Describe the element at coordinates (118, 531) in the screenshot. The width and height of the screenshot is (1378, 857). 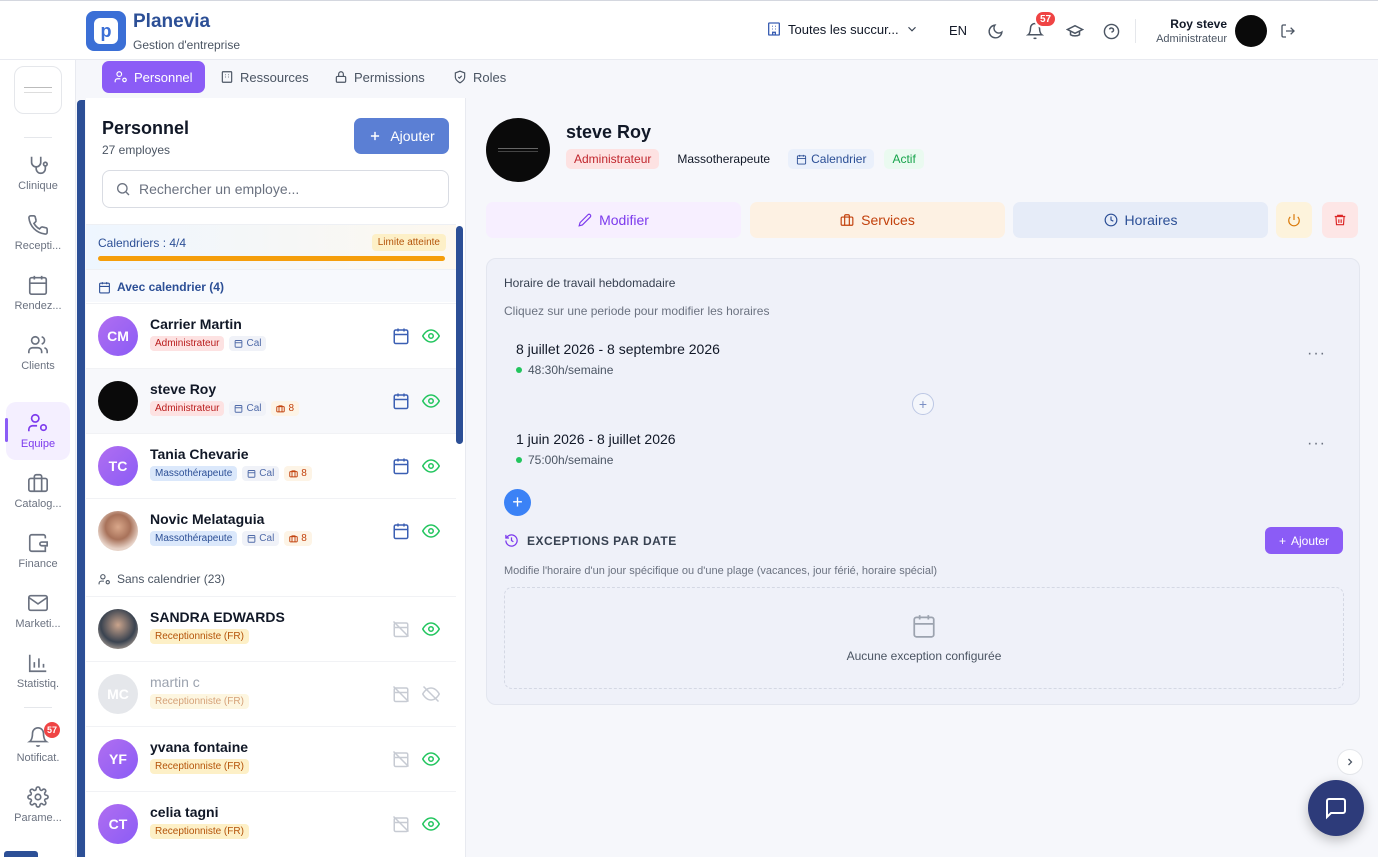
I see `avatar` at that location.